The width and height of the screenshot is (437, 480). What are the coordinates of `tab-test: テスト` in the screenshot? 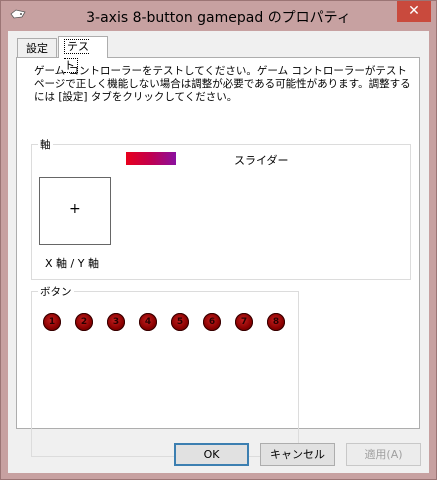 It's located at (83, 54).